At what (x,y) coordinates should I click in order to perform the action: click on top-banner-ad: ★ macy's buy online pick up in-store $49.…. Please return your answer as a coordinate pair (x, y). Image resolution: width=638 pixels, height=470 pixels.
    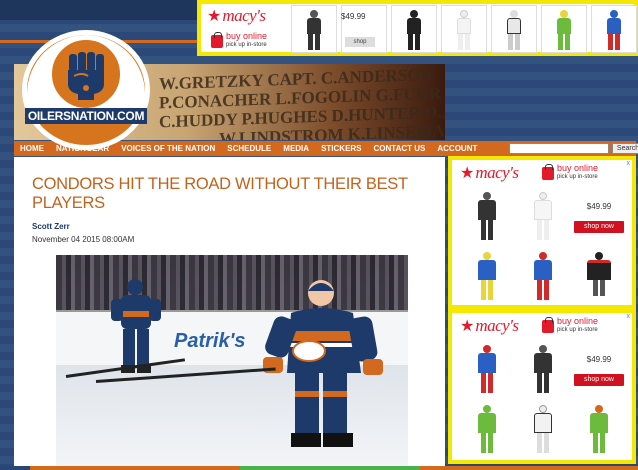
    Looking at the image, I should click on (417, 28).